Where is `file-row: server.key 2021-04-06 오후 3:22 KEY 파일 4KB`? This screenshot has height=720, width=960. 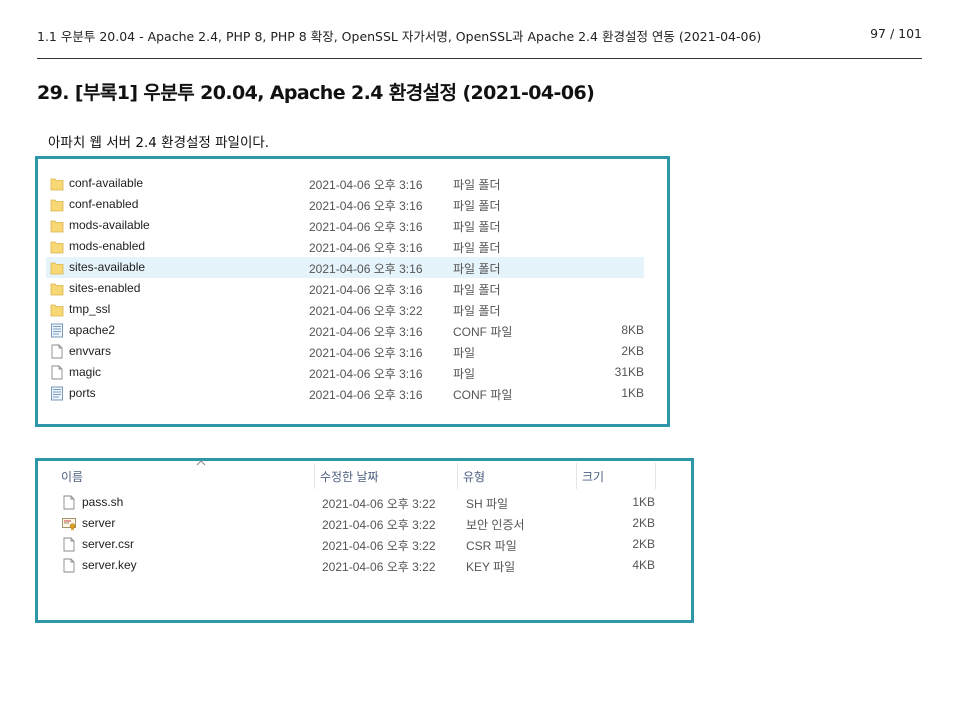
file-row: server.key 2021-04-06 오후 3:22 KEY 파일 4KB is located at coordinates (356, 565).